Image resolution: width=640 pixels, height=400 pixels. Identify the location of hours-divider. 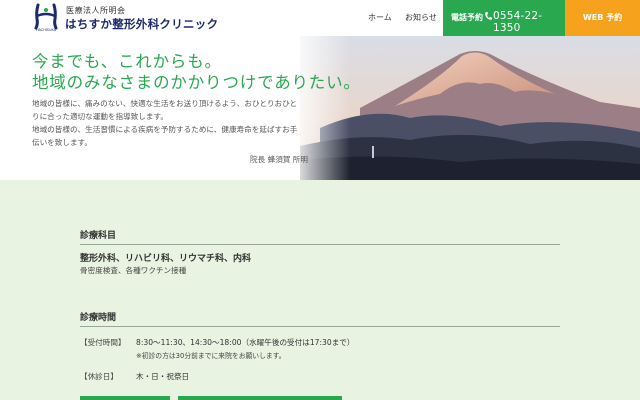
(320, 326).